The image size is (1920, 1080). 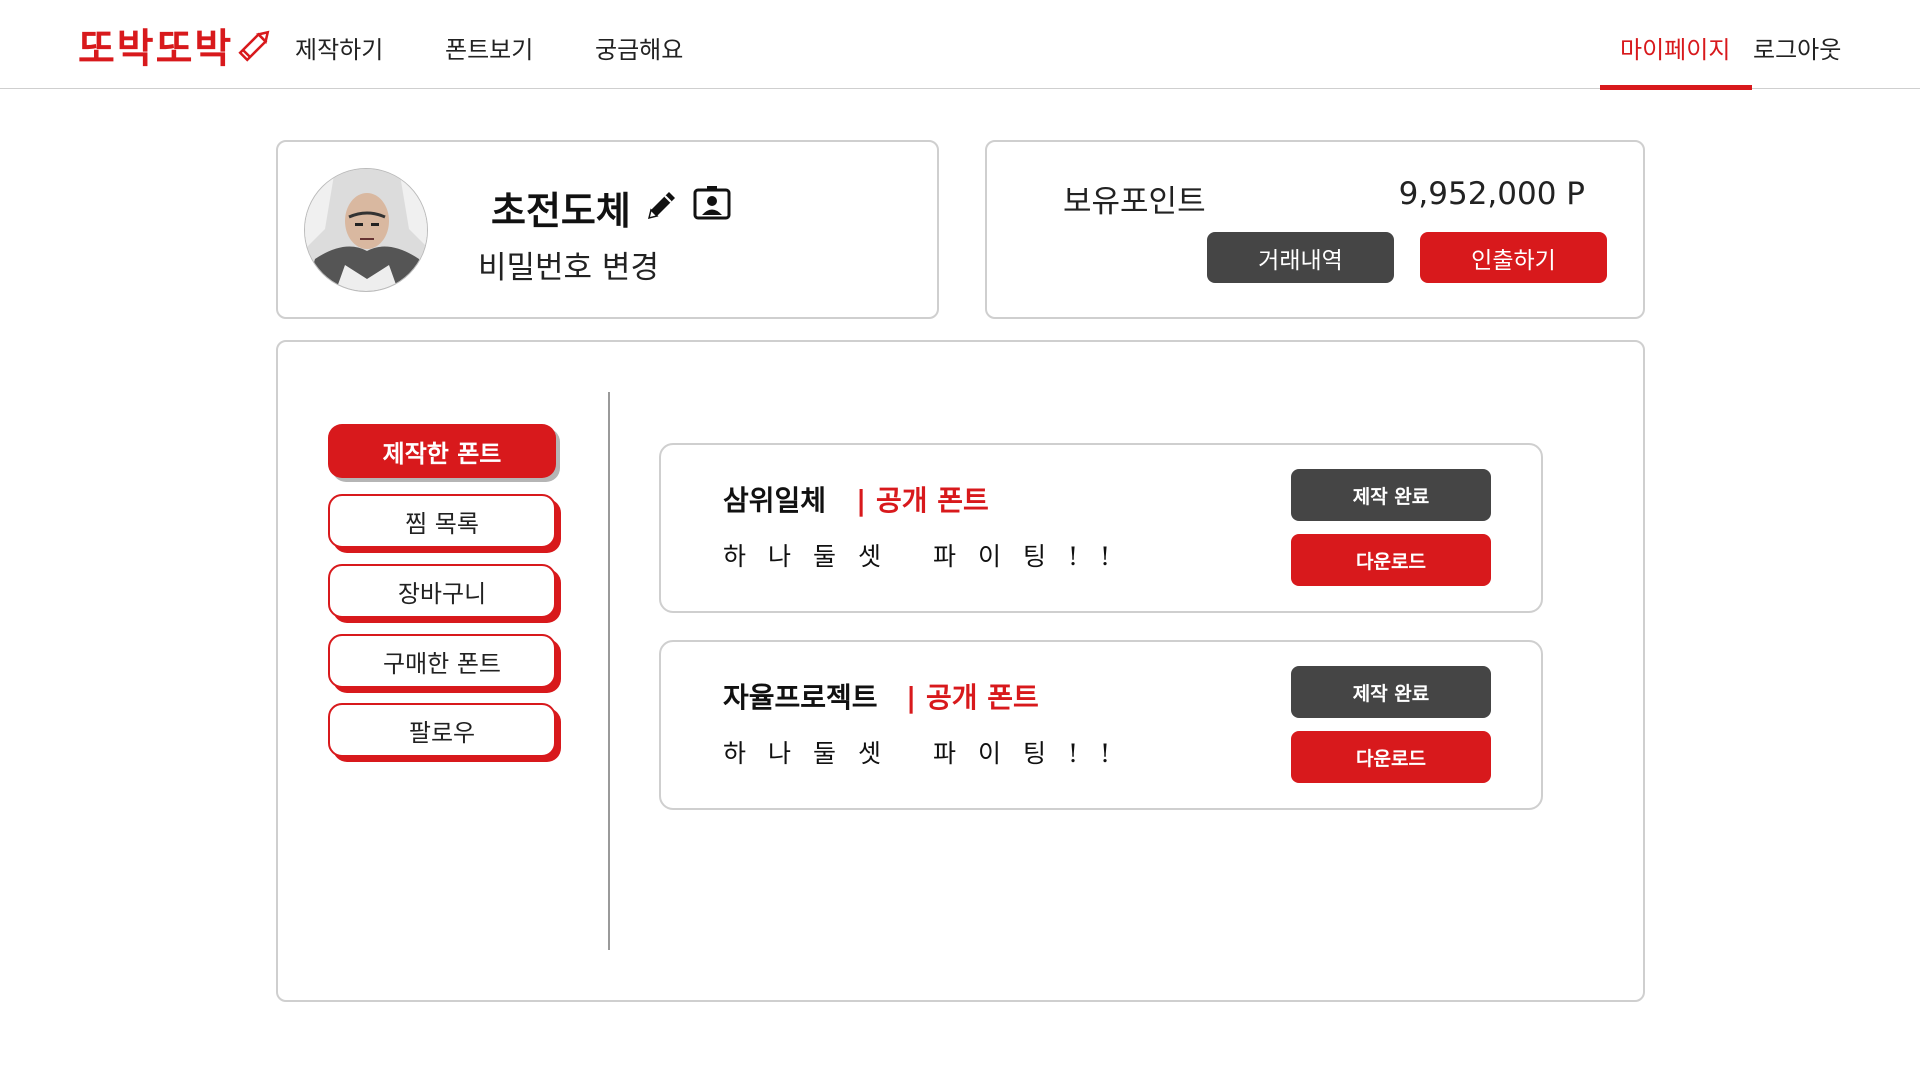 What do you see at coordinates (339, 47) in the screenshot?
I see `nav-make: 제작하기` at bounding box center [339, 47].